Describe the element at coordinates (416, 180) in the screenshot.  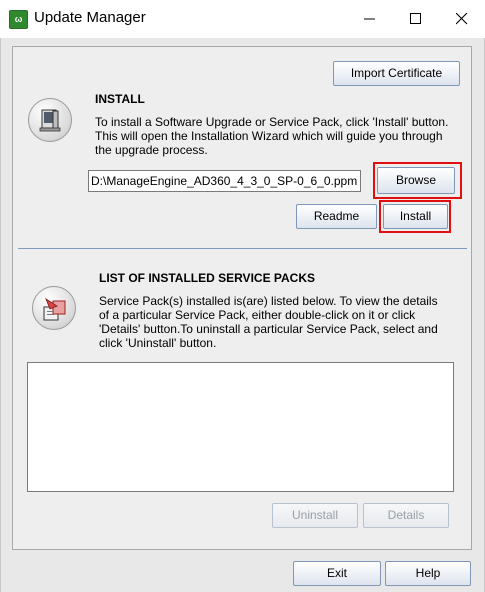
I see `browse-button: Browse` at that location.